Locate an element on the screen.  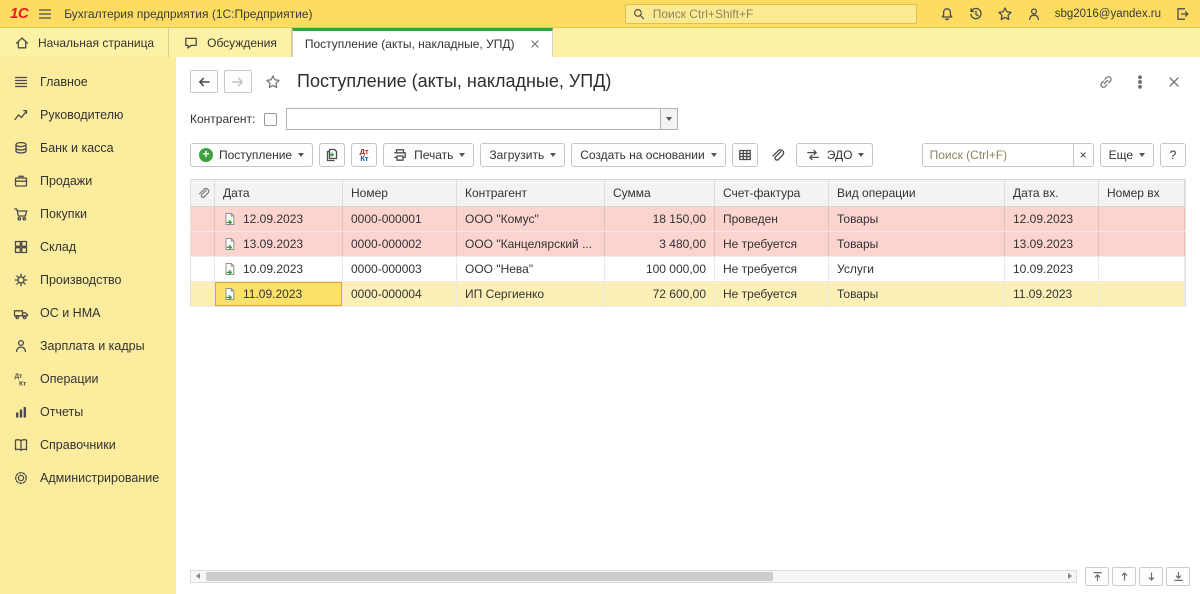
column-sum: Сумма is located at coordinates (660, 193).